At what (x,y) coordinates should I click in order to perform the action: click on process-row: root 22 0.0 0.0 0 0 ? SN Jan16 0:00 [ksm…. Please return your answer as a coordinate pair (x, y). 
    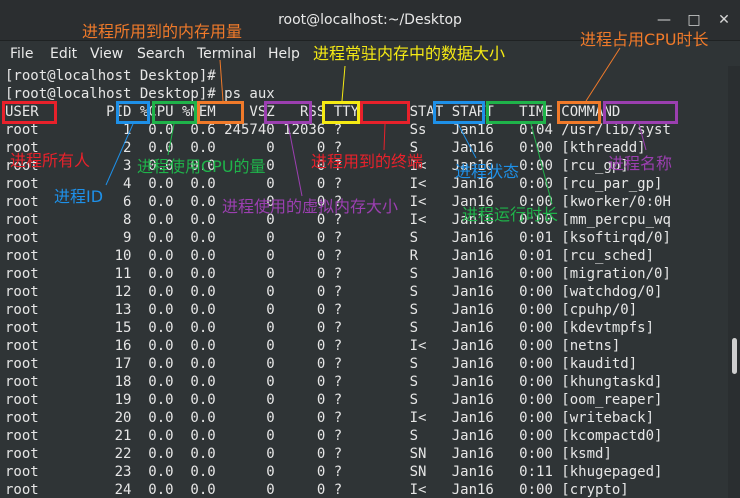
    Looking at the image, I should click on (308, 454).